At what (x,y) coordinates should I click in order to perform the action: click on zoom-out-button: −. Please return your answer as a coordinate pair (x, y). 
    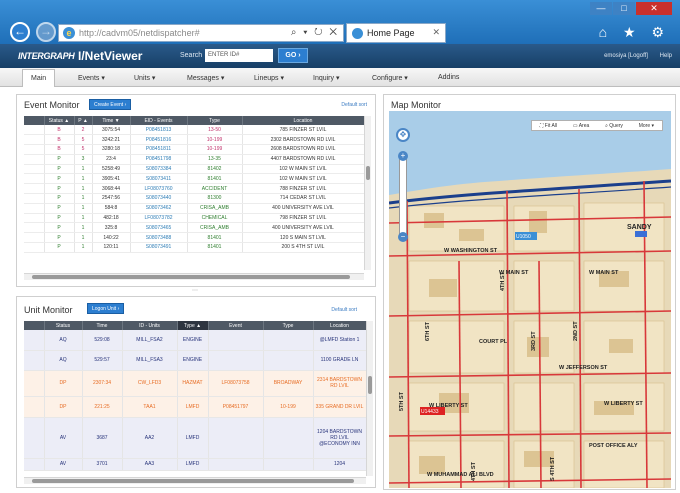
    Looking at the image, I should click on (403, 237).